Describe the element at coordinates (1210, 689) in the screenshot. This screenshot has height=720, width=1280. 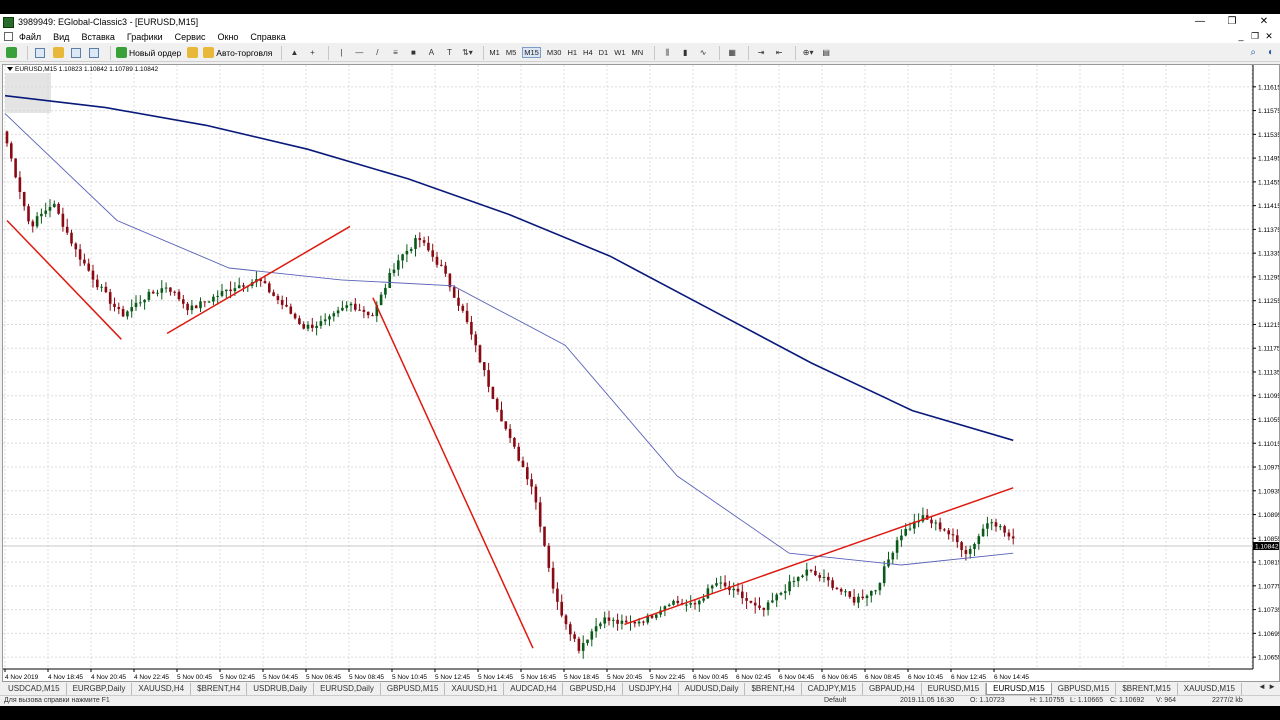
I see `chart-tab: XAUUSD,M15` at that location.